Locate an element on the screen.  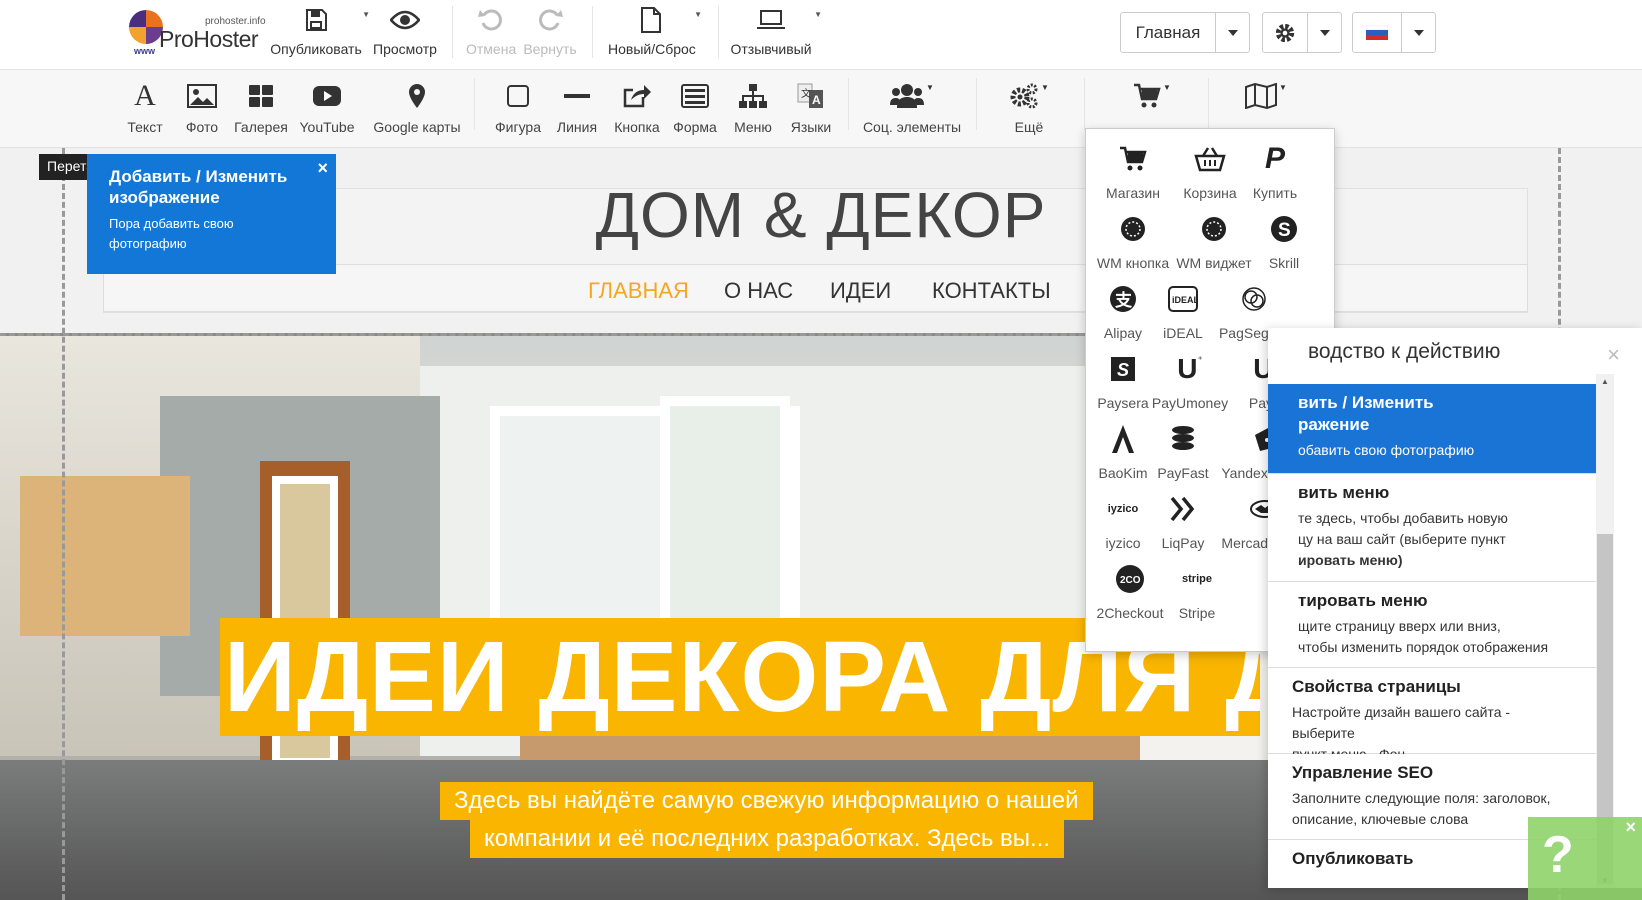
svg-text: A is located at coordinates (816, 100).